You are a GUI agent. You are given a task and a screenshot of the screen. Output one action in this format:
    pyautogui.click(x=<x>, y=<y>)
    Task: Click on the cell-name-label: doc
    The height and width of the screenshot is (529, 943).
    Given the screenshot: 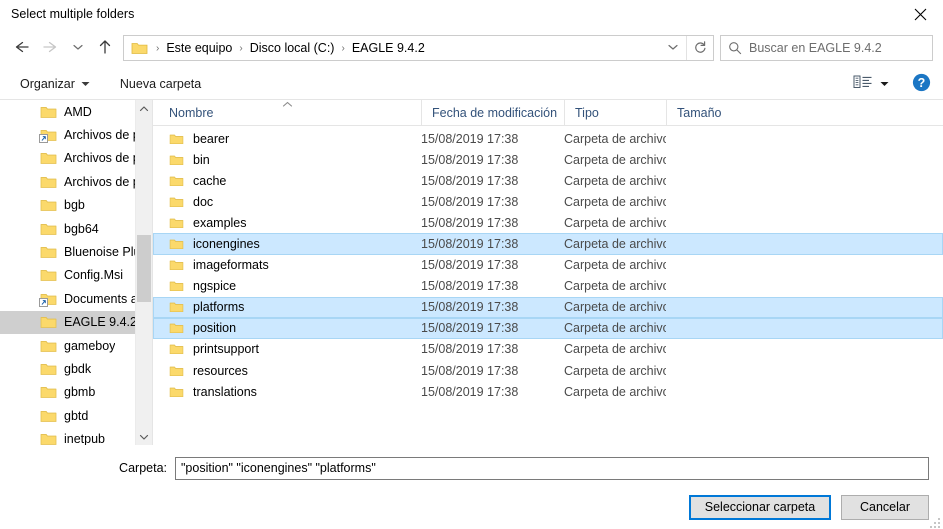 What is the action you would take?
    pyautogui.click(x=203, y=201)
    